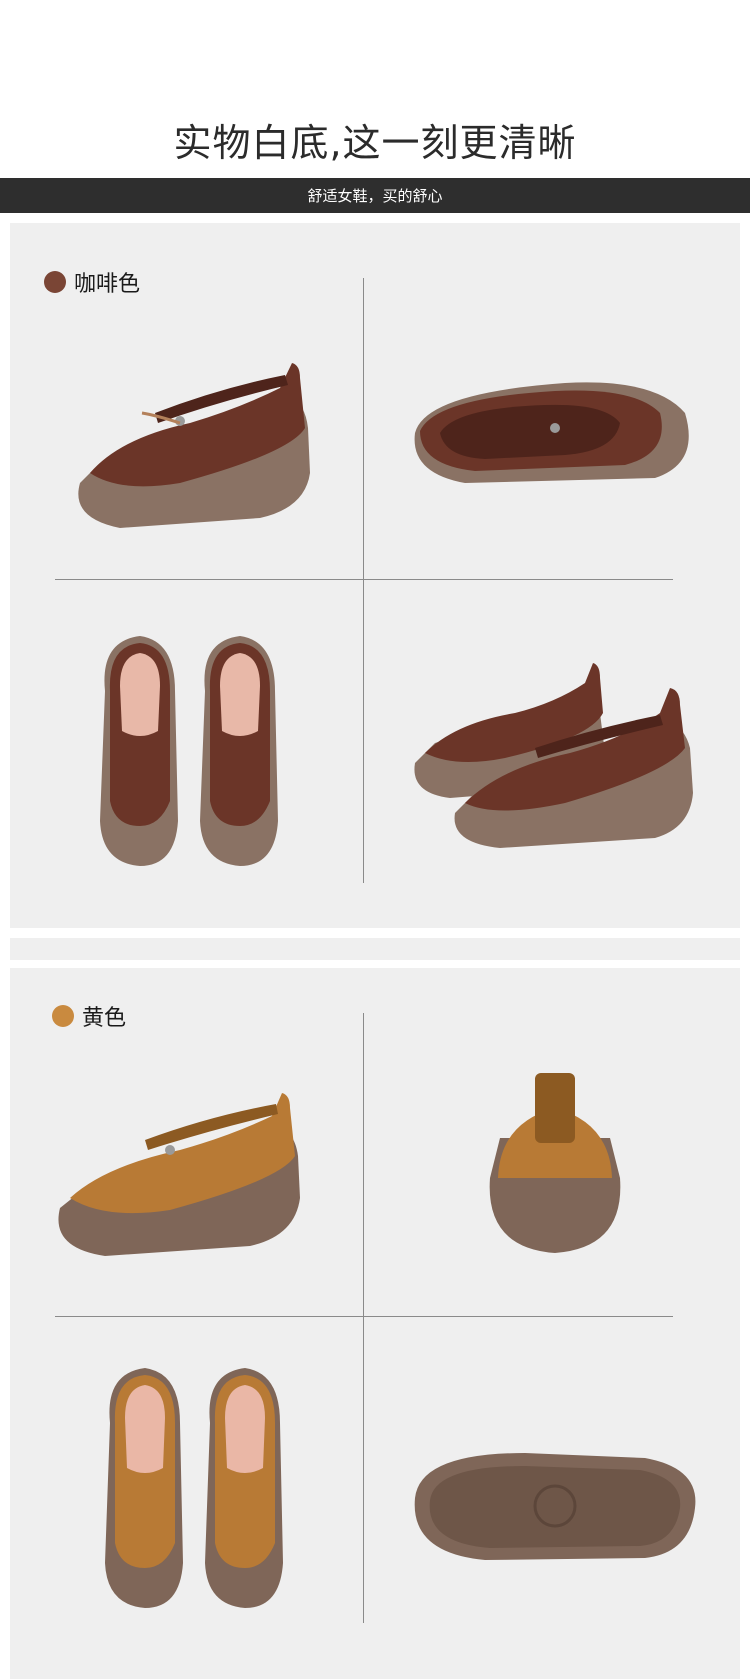  Describe the element at coordinates (375, 195) in the screenshot. I see `banner: 舒适女鞋，买的舒心` at that location.